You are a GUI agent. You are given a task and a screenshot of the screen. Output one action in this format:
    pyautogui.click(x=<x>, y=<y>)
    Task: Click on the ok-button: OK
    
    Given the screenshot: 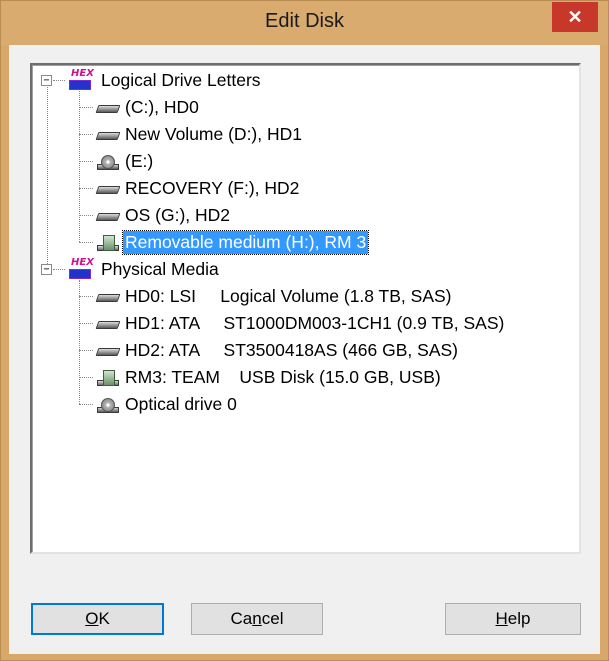 What is the action you would take?
    pyautogui.click(x=97, y=619)
    